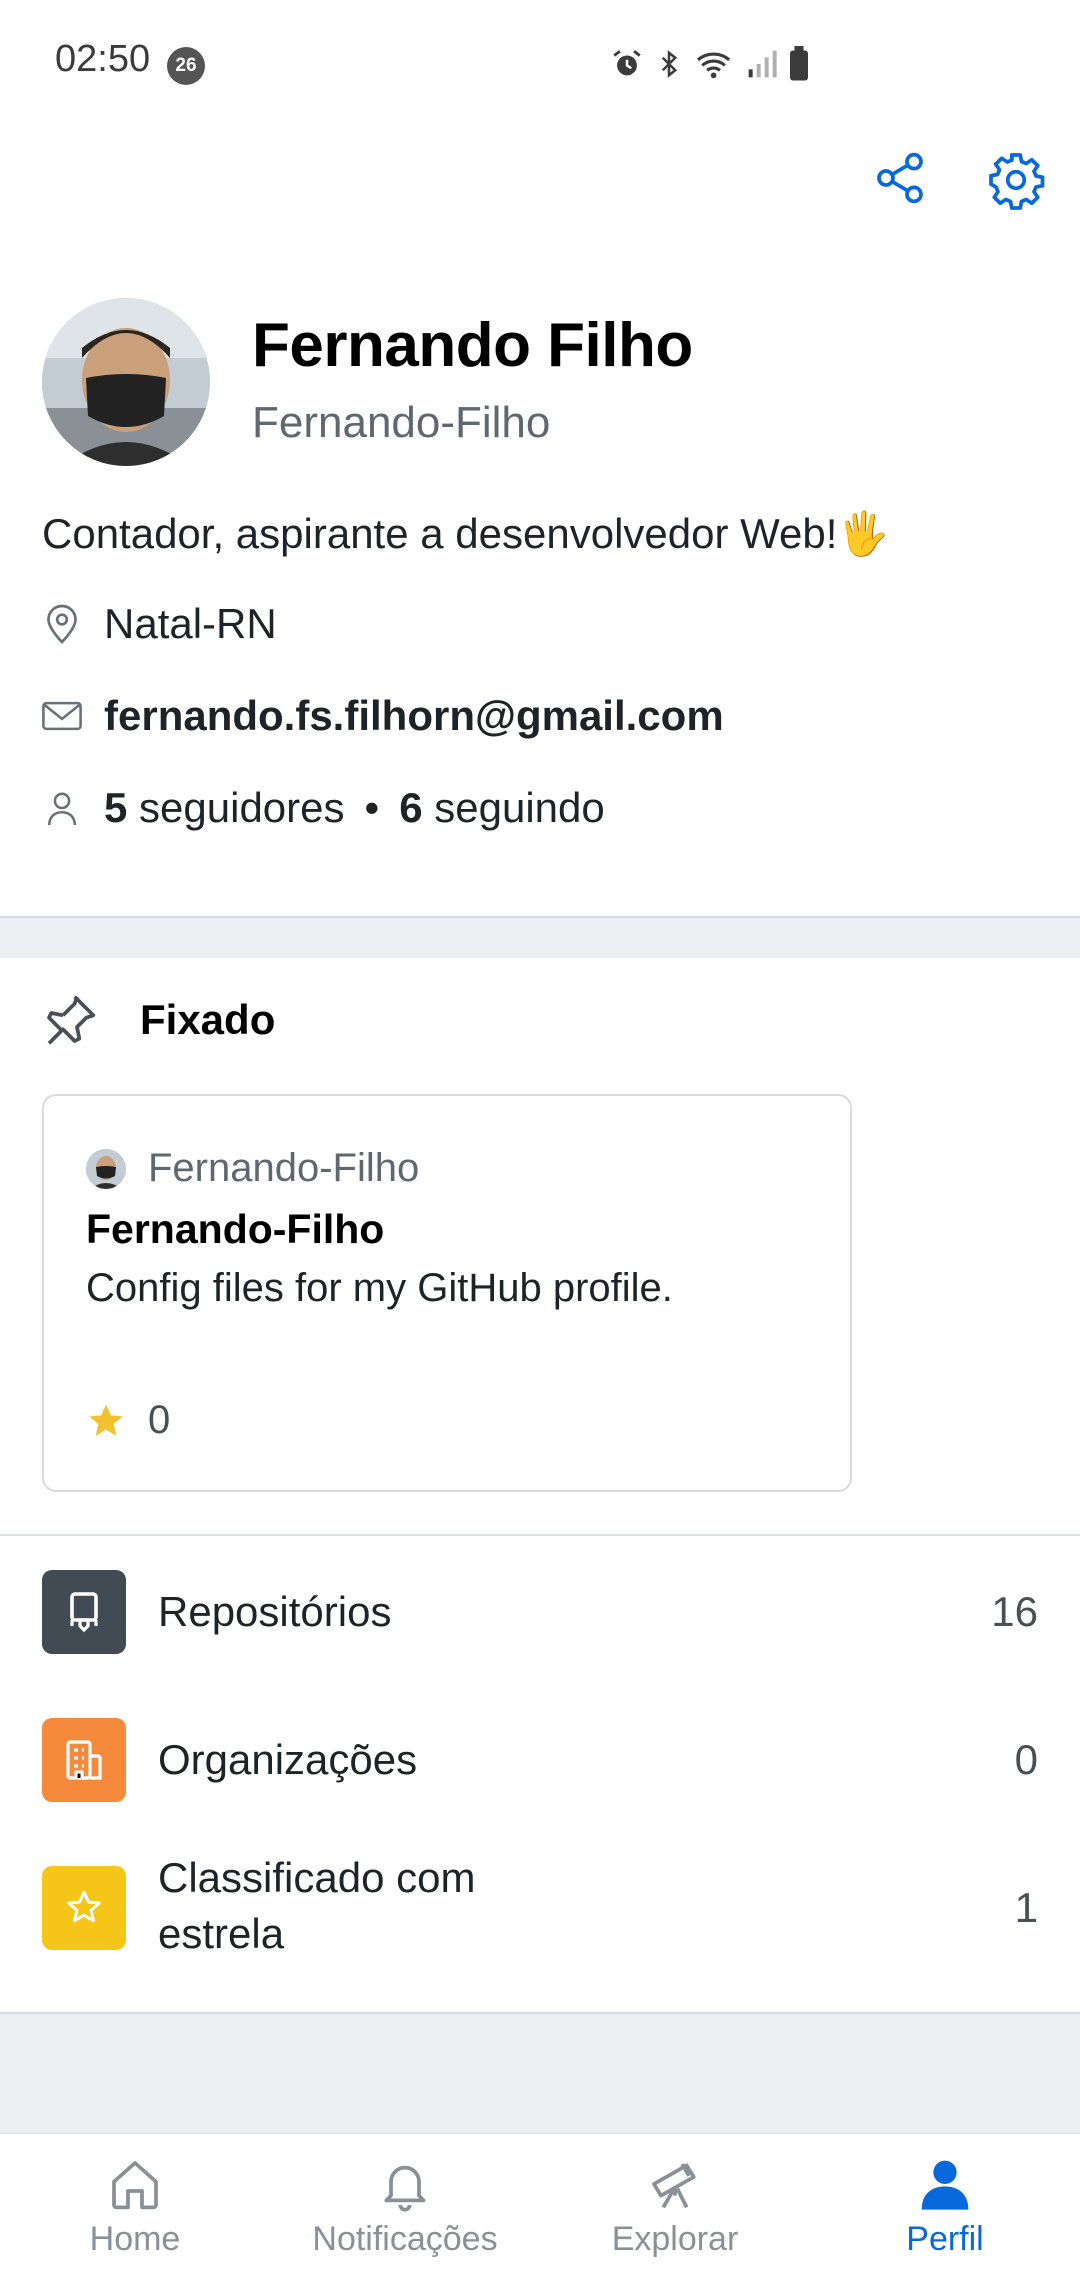 This screenshot has height=2280, width=1080. I want to click on nav-item-notifications: Notificações, so click(405, 2207).